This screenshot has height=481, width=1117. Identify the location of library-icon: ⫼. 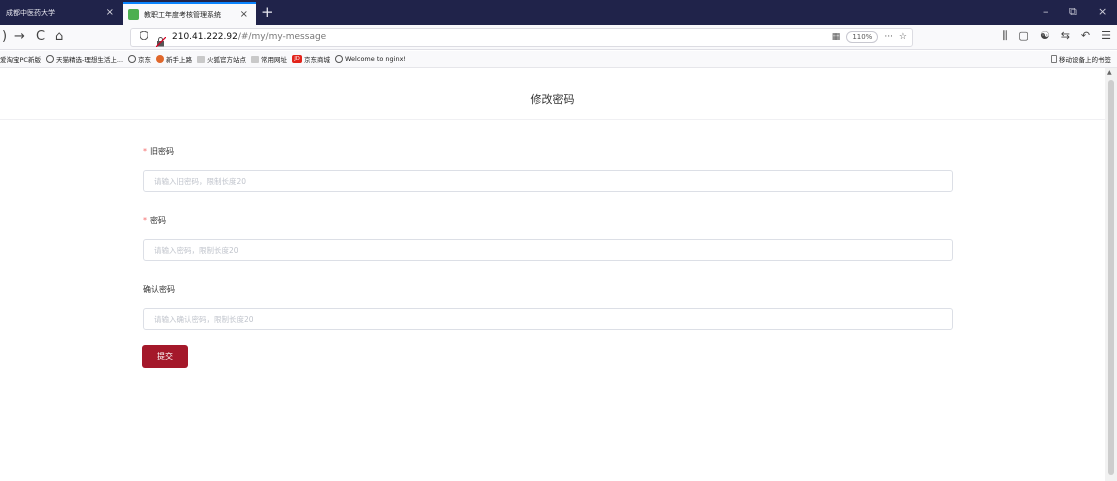
(1004, 36).